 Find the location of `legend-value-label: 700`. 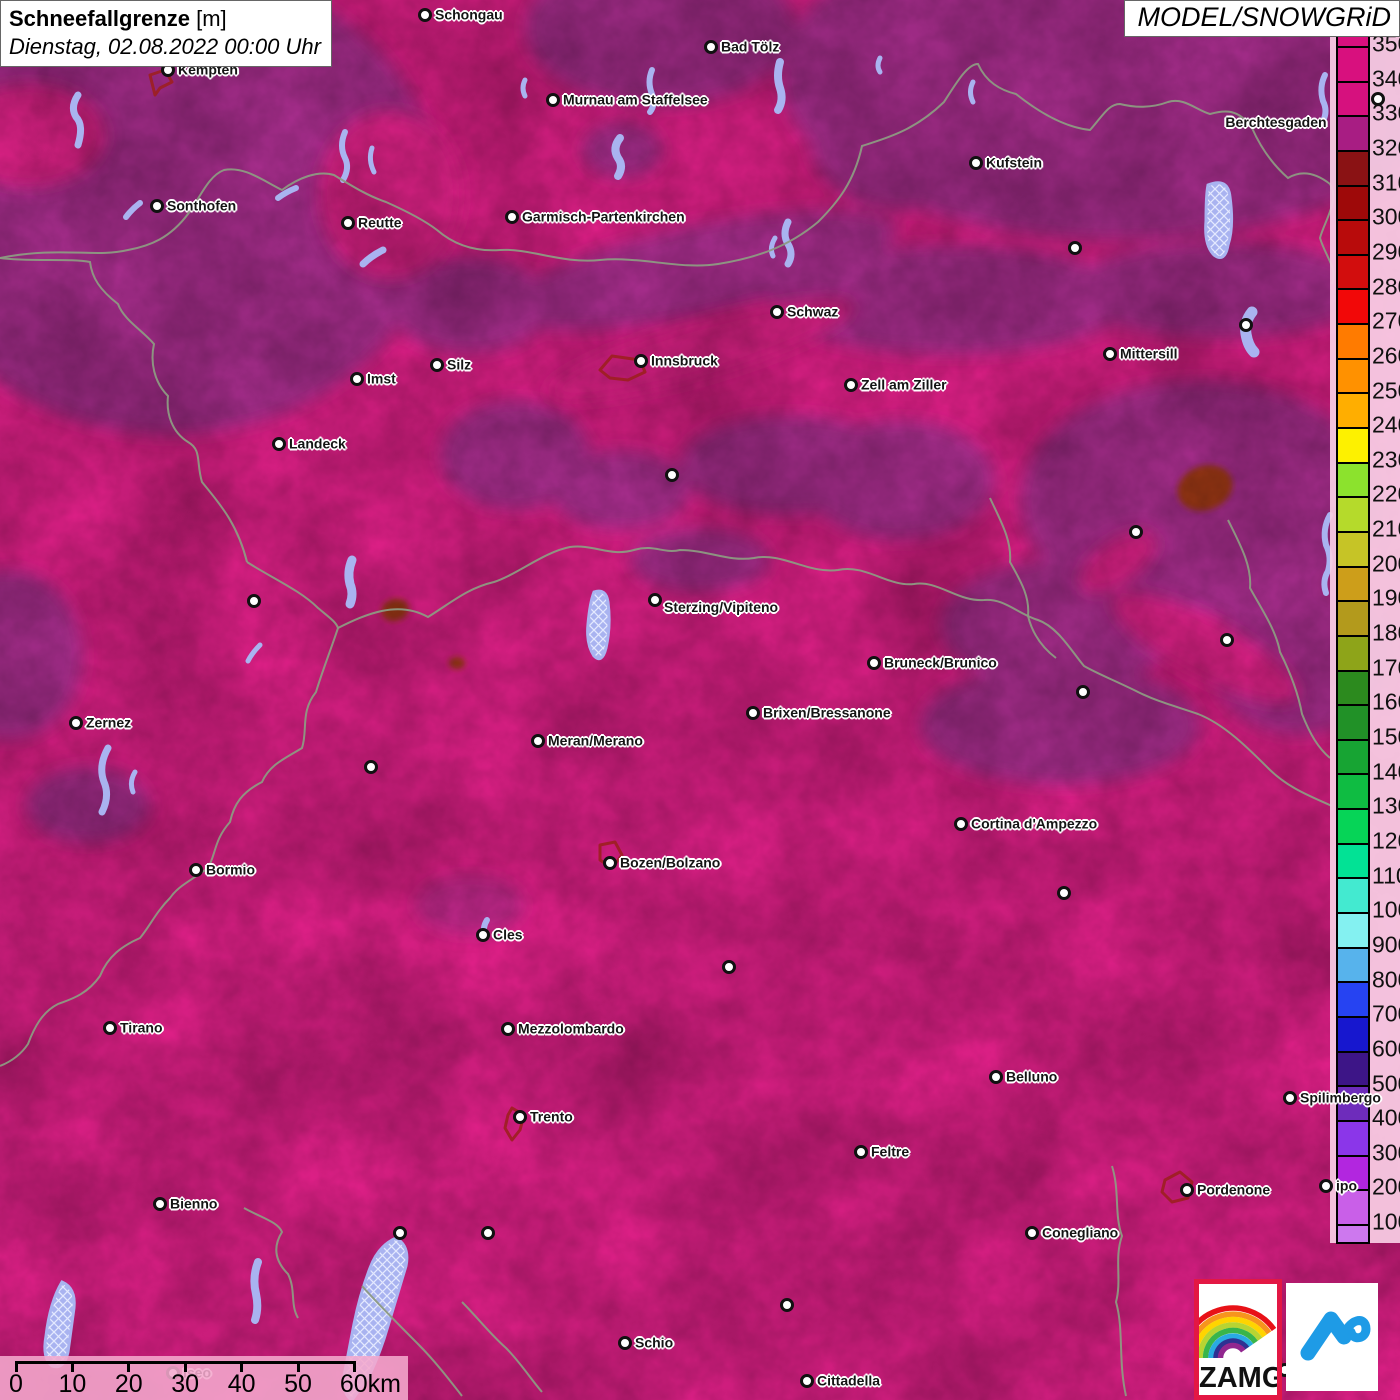

legend-value-label: 700 is located at coordinates (1386, 1013).